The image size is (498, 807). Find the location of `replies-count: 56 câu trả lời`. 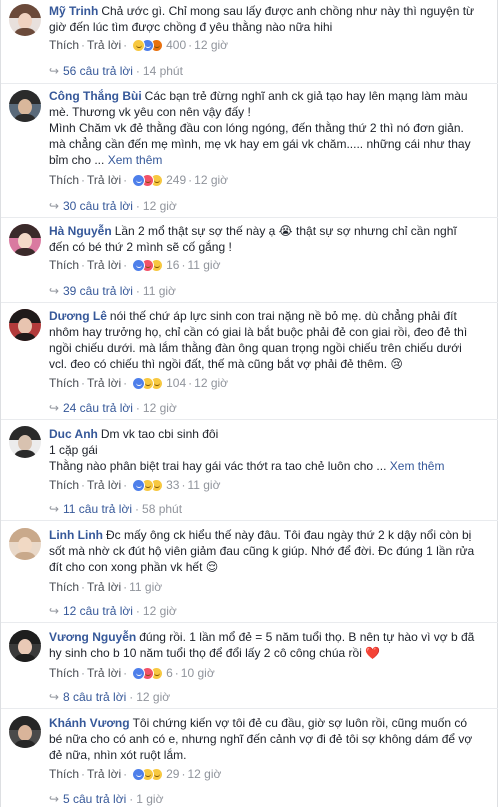

replies-count: 56 câu trả lời is located at coordinates (98, 71).